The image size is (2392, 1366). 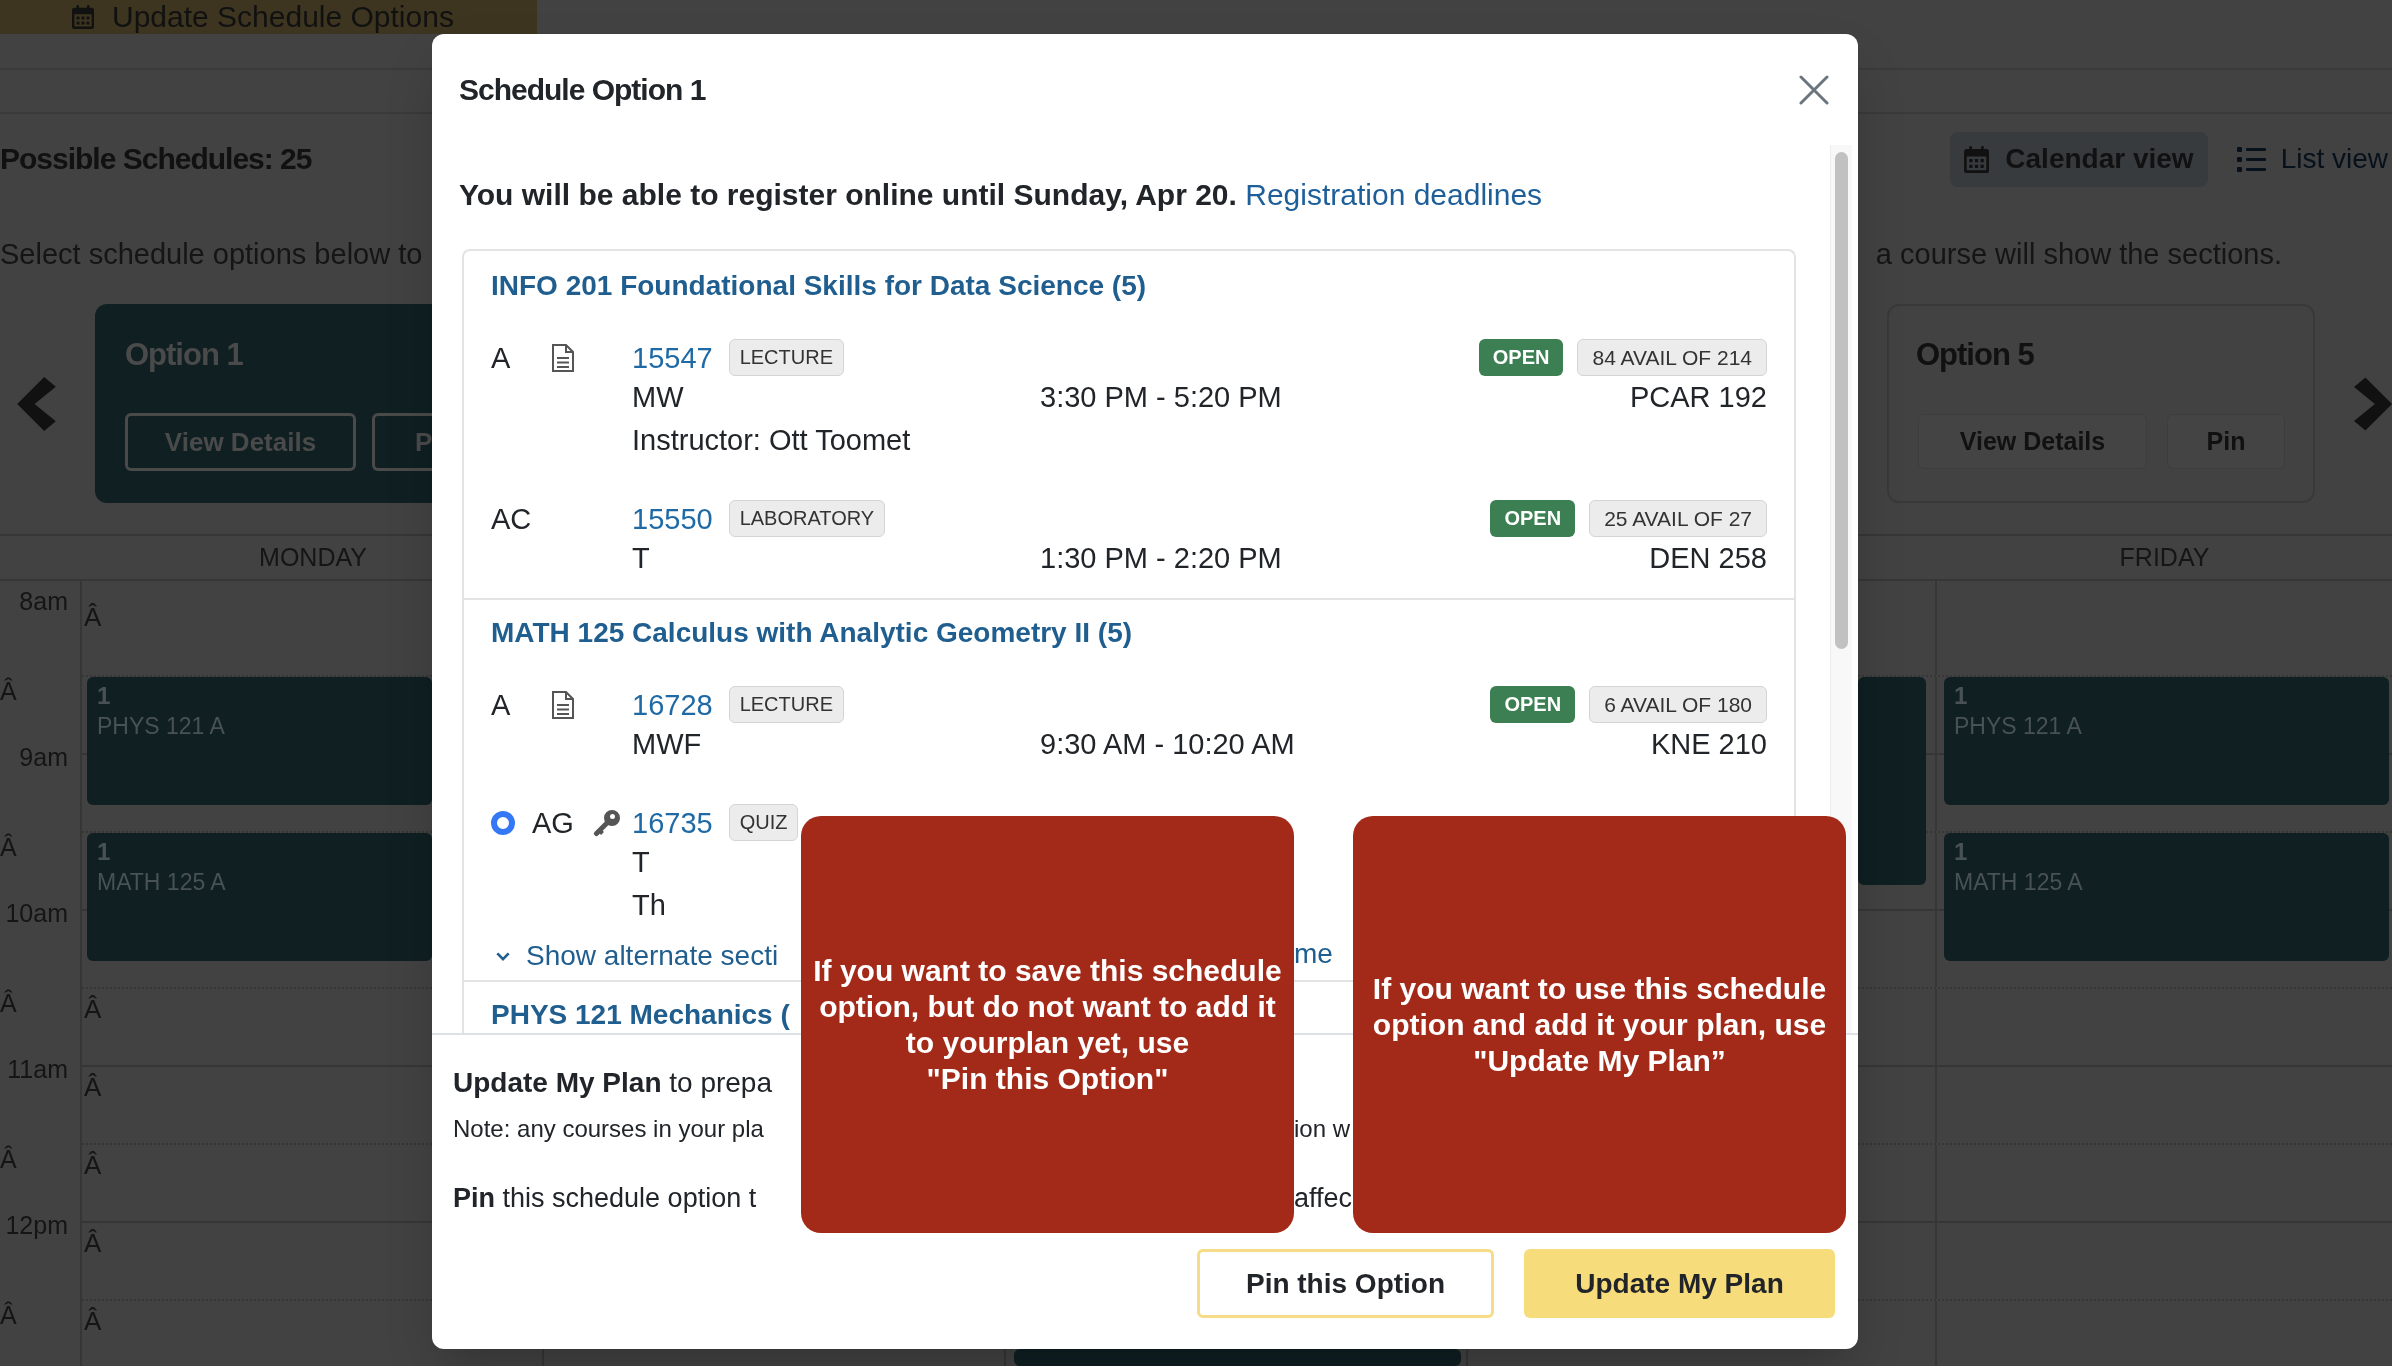 What do you see at coordinates (1599, 1024) in the screenshot?
I see `annotation-tooltip: If you want to use this schedule option and add it your plan, use "Update My Plan”` at bounding box center [1599, 1024].